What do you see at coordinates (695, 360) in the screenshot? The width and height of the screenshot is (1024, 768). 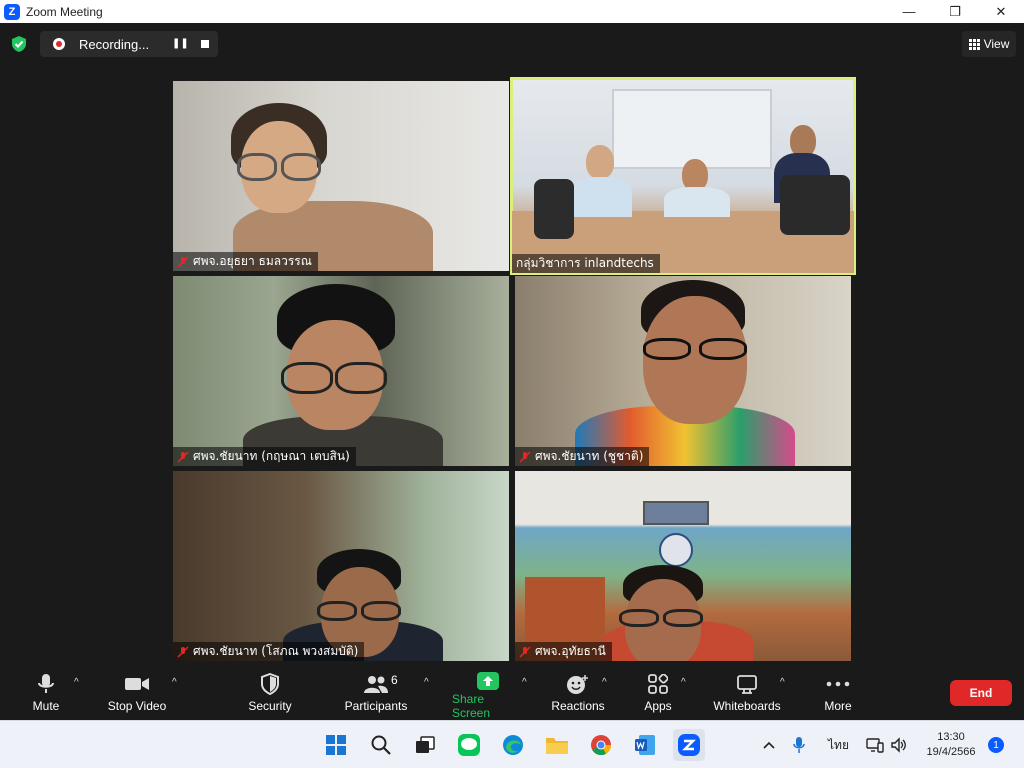 I see `participant-face` at bounding box center [695, 360].